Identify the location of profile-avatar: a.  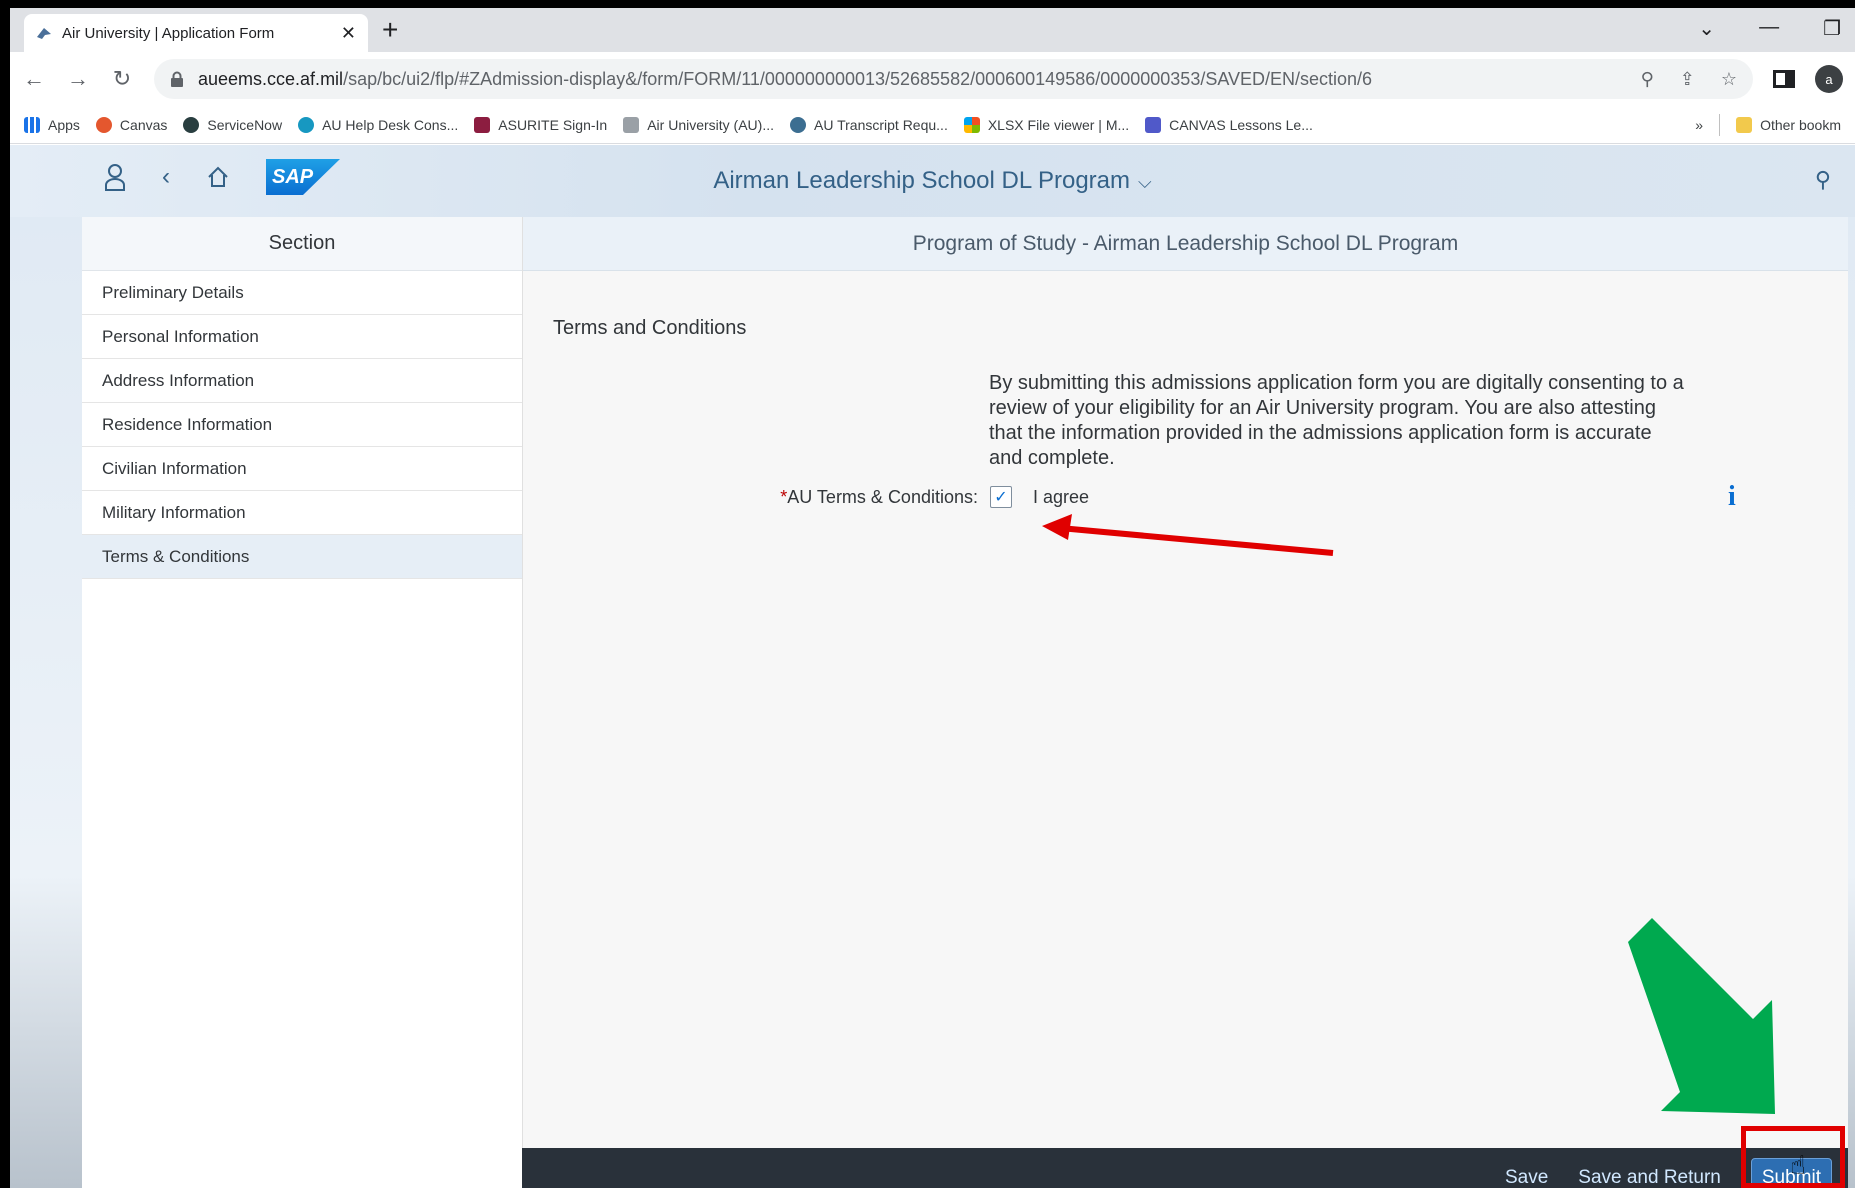
(1829, 79).